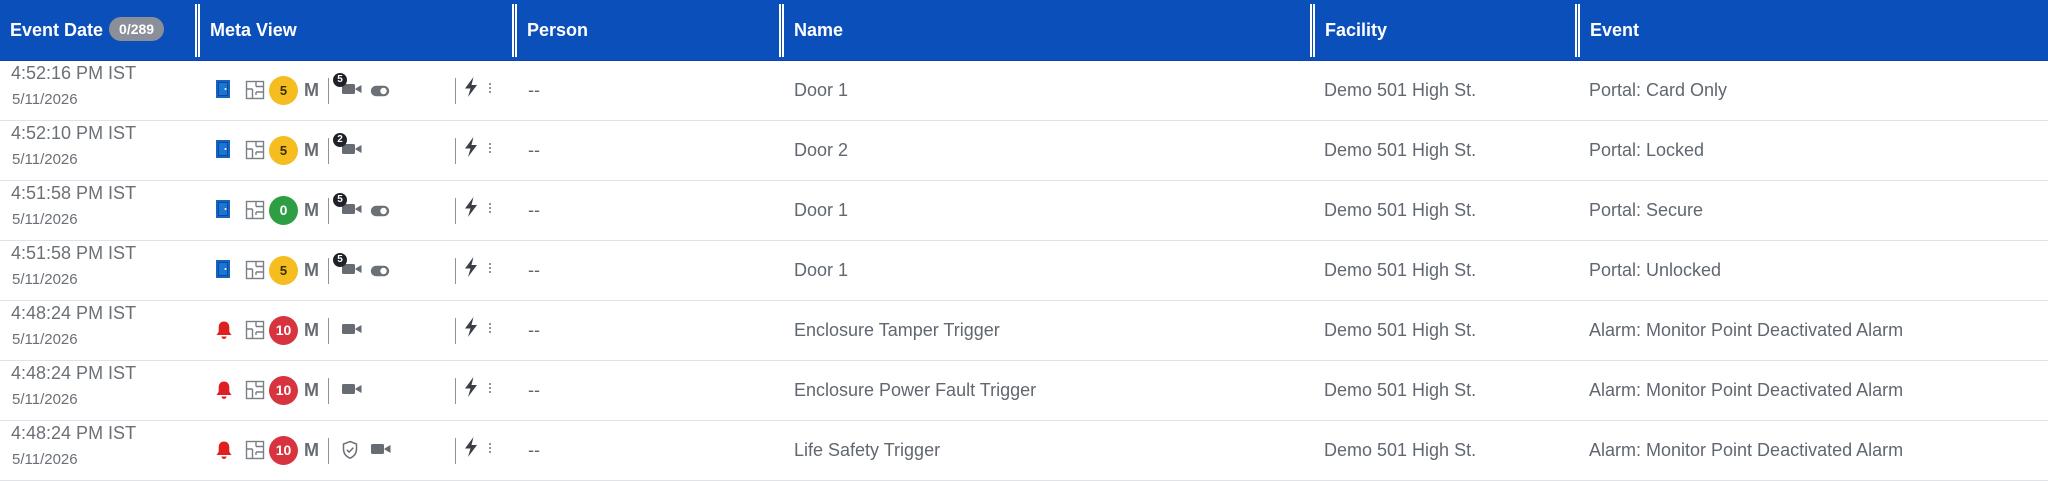  I want to click on event-time: 4:51:58 PM IST, so click(74, 193).